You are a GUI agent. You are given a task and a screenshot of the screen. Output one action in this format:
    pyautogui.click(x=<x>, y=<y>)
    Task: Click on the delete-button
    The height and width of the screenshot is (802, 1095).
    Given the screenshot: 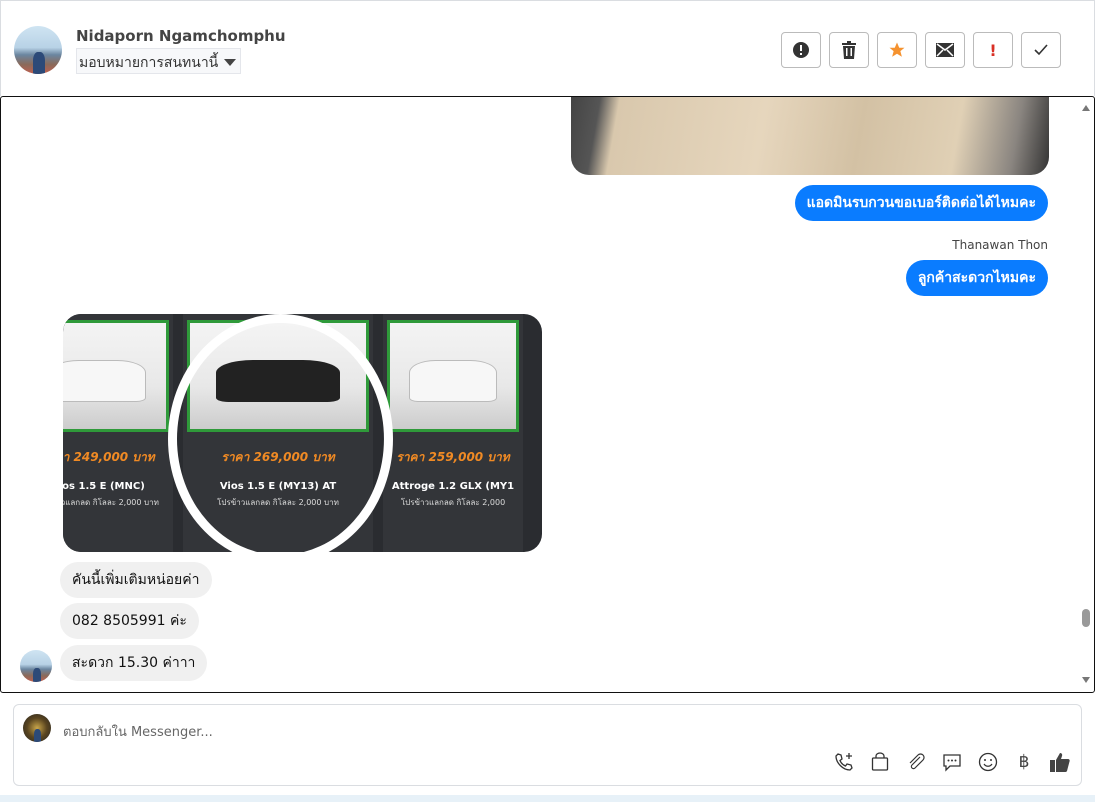 What is the action you would take?
    pyautogui.click(x=849, y=50)
    